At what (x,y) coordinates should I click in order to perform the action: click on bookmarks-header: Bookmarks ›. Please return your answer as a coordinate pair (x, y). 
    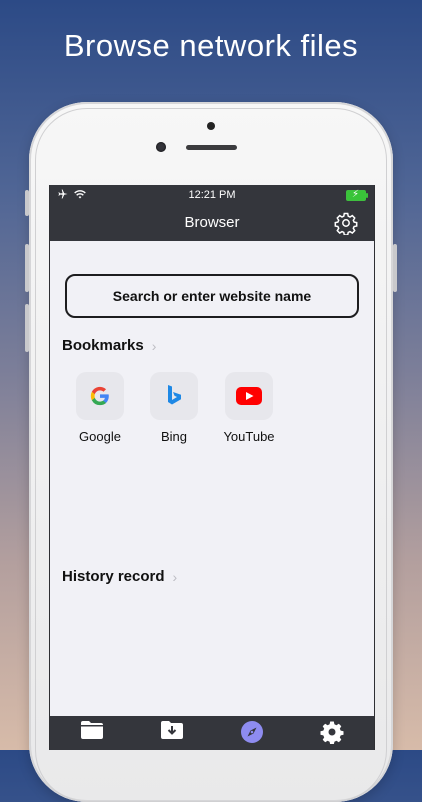
    Looking at the image, I should click on (109, 345).